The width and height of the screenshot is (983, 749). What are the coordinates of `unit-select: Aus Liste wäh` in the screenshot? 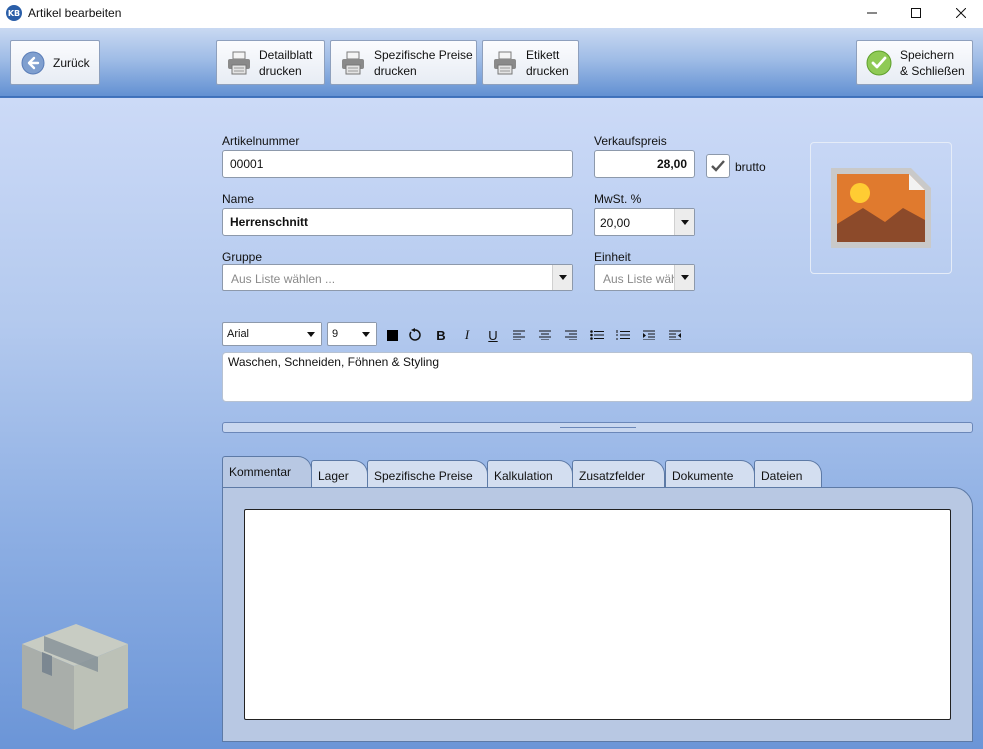 It's located at (644, 277).